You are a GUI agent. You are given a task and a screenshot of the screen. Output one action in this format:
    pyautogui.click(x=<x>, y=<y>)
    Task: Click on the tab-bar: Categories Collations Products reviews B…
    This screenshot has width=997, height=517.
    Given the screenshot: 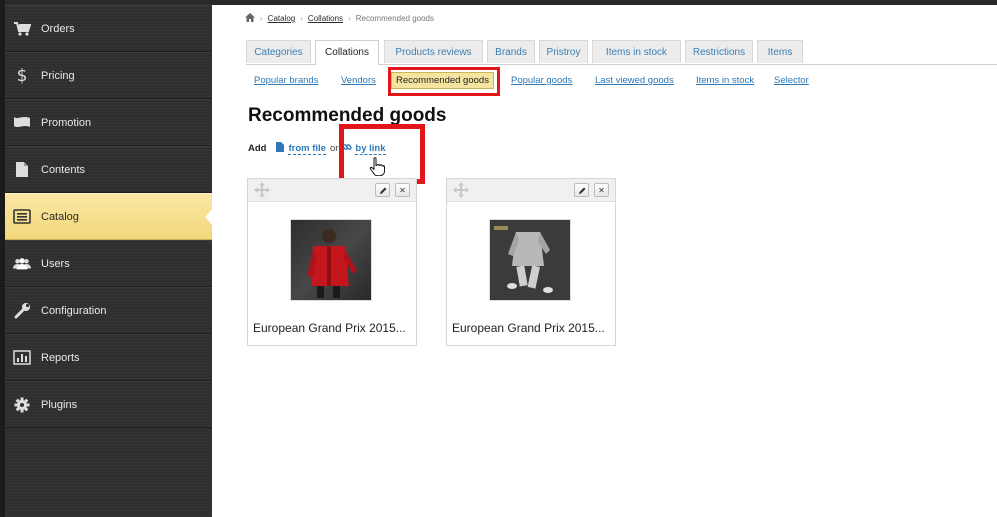 What is the action you would take?
    pyautogui.click(x=621, y=52)
    